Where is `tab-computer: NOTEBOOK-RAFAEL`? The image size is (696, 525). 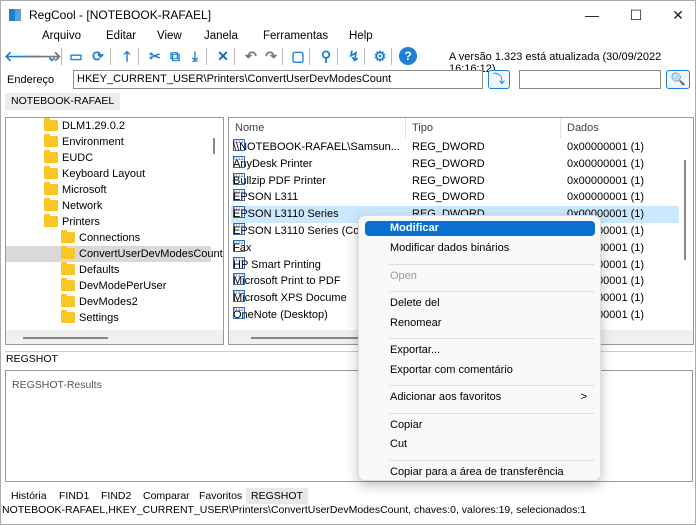
tab-computer: NOTEBOOK-RAFAEL is located at coordinates (63, 101).